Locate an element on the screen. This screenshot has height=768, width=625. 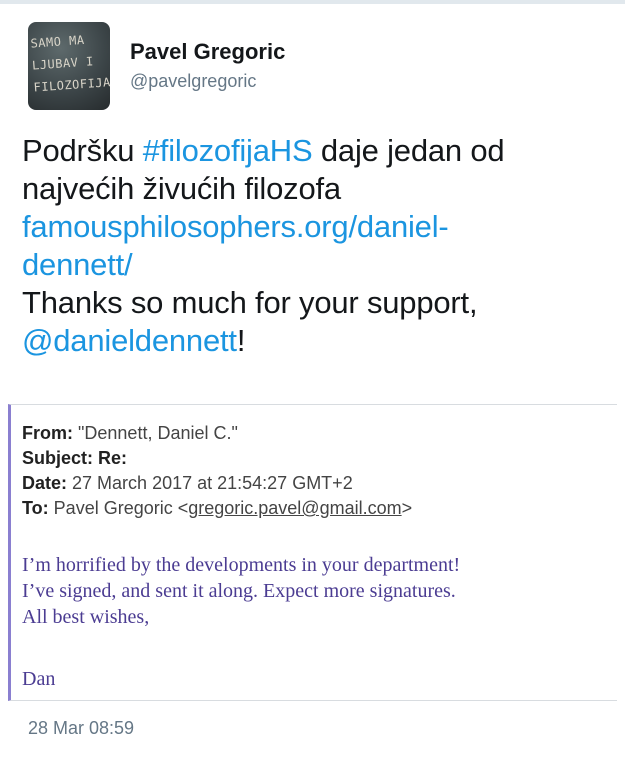
email-body-line: All best wishes, is located at coordinates (86, 617).